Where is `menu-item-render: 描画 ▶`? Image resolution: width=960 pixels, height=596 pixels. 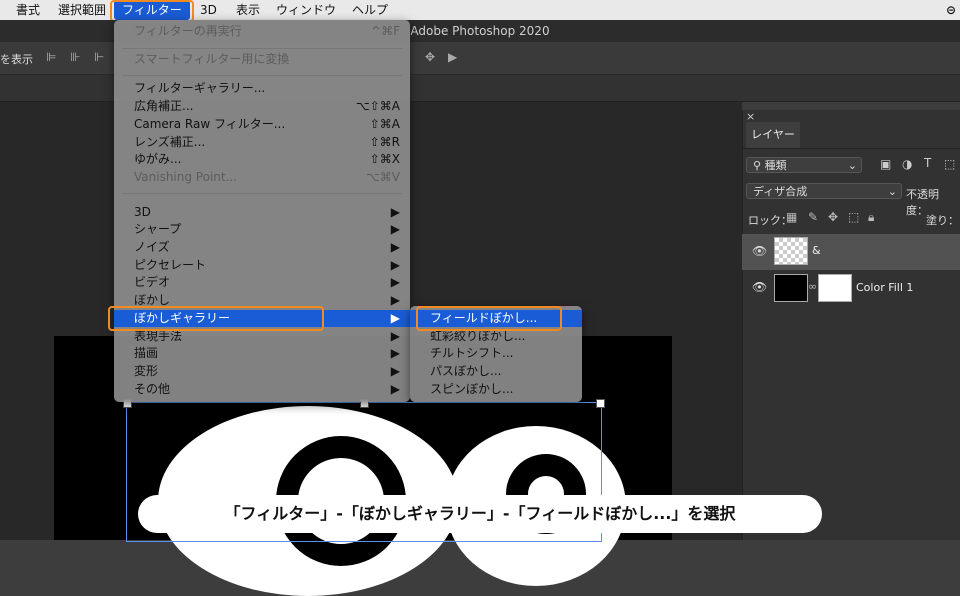 menu-item-render: 描画 ▶ is located at coordinates (262, 353).